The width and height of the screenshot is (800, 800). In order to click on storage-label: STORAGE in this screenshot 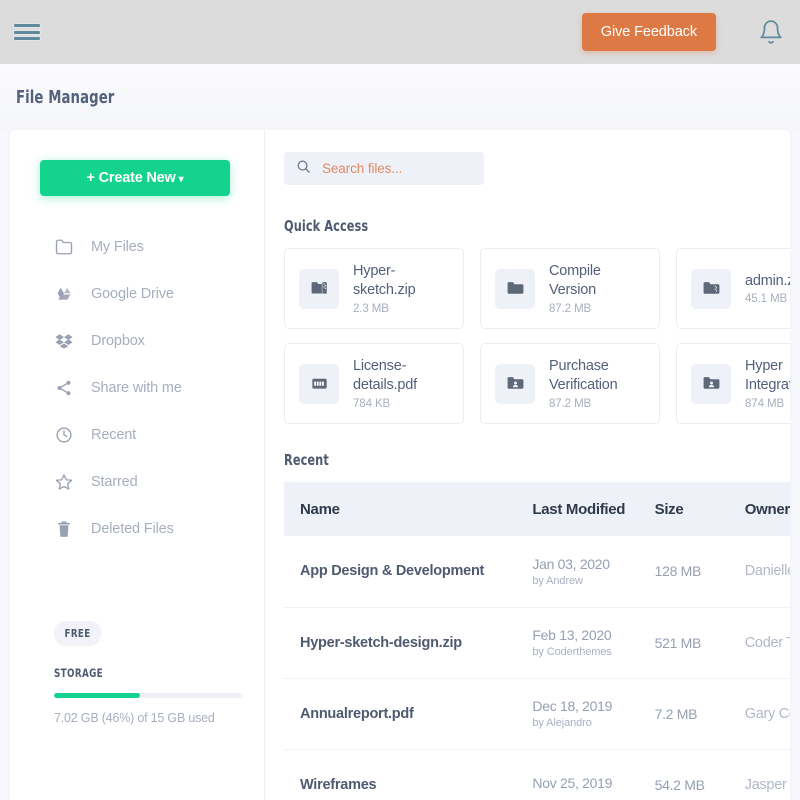, I will do `click(78, 673)`.